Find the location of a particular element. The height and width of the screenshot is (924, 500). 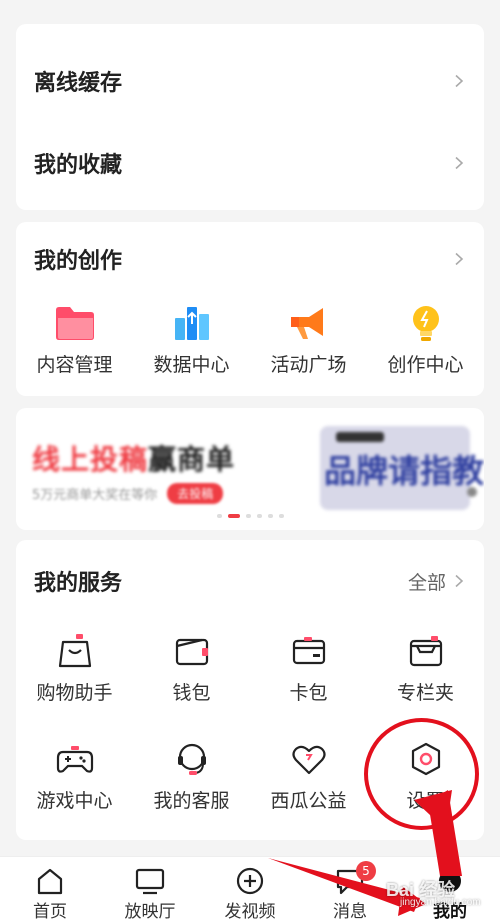

nav-home-label: 首页 is located at coordinates (50, 912).